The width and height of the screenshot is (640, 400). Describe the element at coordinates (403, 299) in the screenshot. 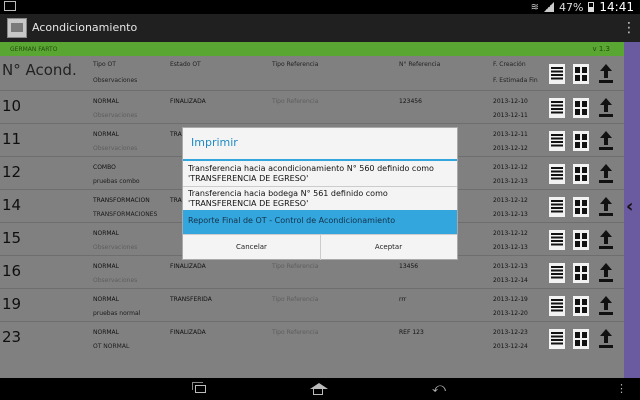

I see `row-n-referencia: rrr` at that location.